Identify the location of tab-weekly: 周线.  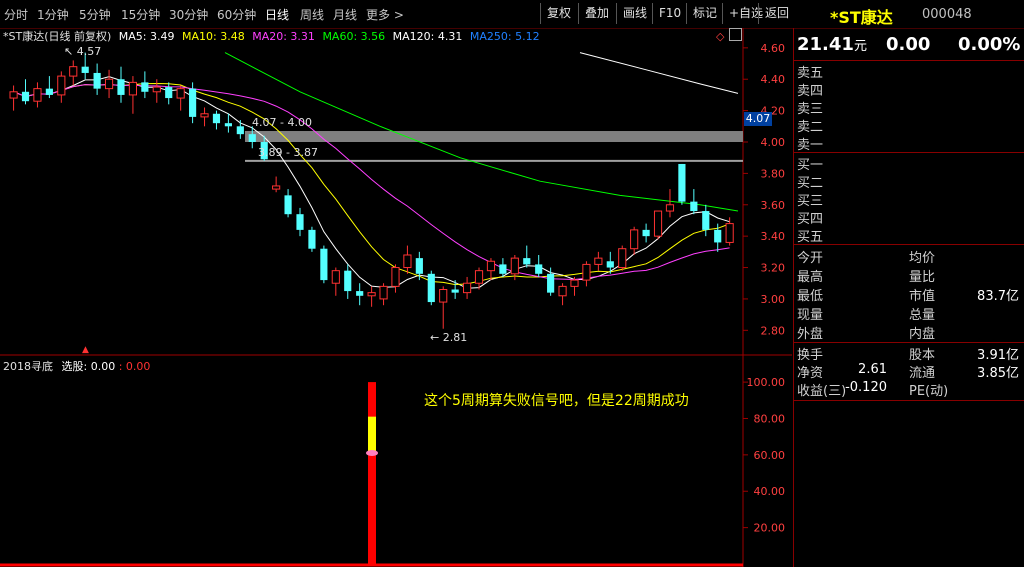
(312, 14).